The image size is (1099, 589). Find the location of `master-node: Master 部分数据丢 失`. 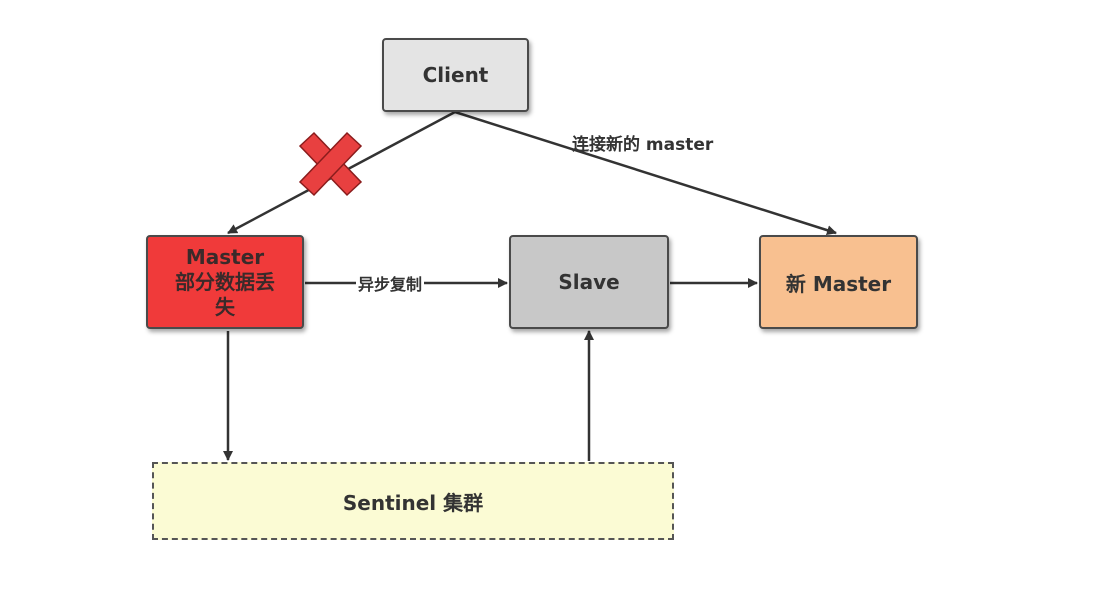

master-node: Master 部分数据丢 失 is located at coordinates (225, 282).